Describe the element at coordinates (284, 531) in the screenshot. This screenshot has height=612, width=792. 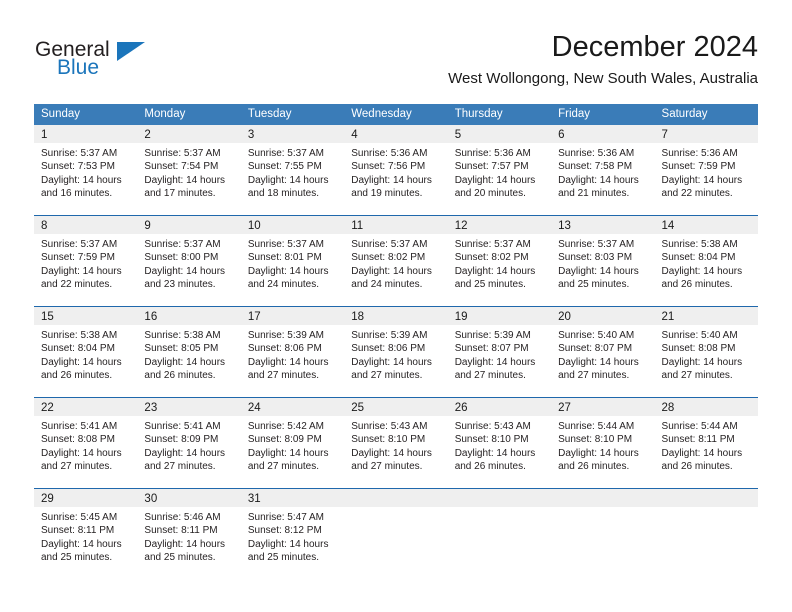
I see `sunset-text: Sunset: 8:12 PM` at that location.